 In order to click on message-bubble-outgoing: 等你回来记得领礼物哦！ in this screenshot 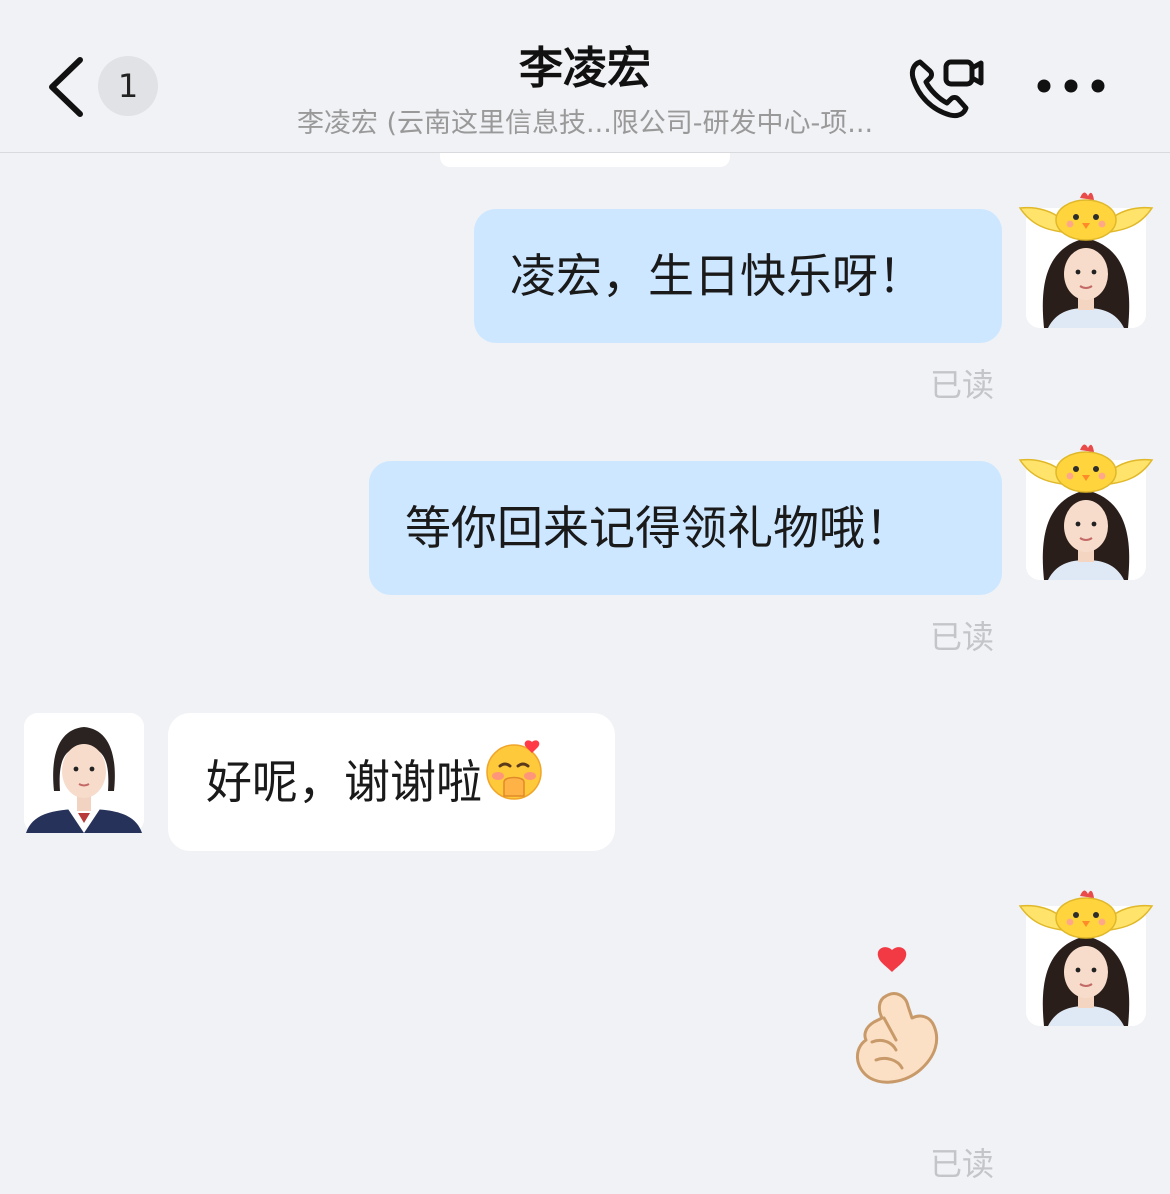, I will do `click(685, 528)`.